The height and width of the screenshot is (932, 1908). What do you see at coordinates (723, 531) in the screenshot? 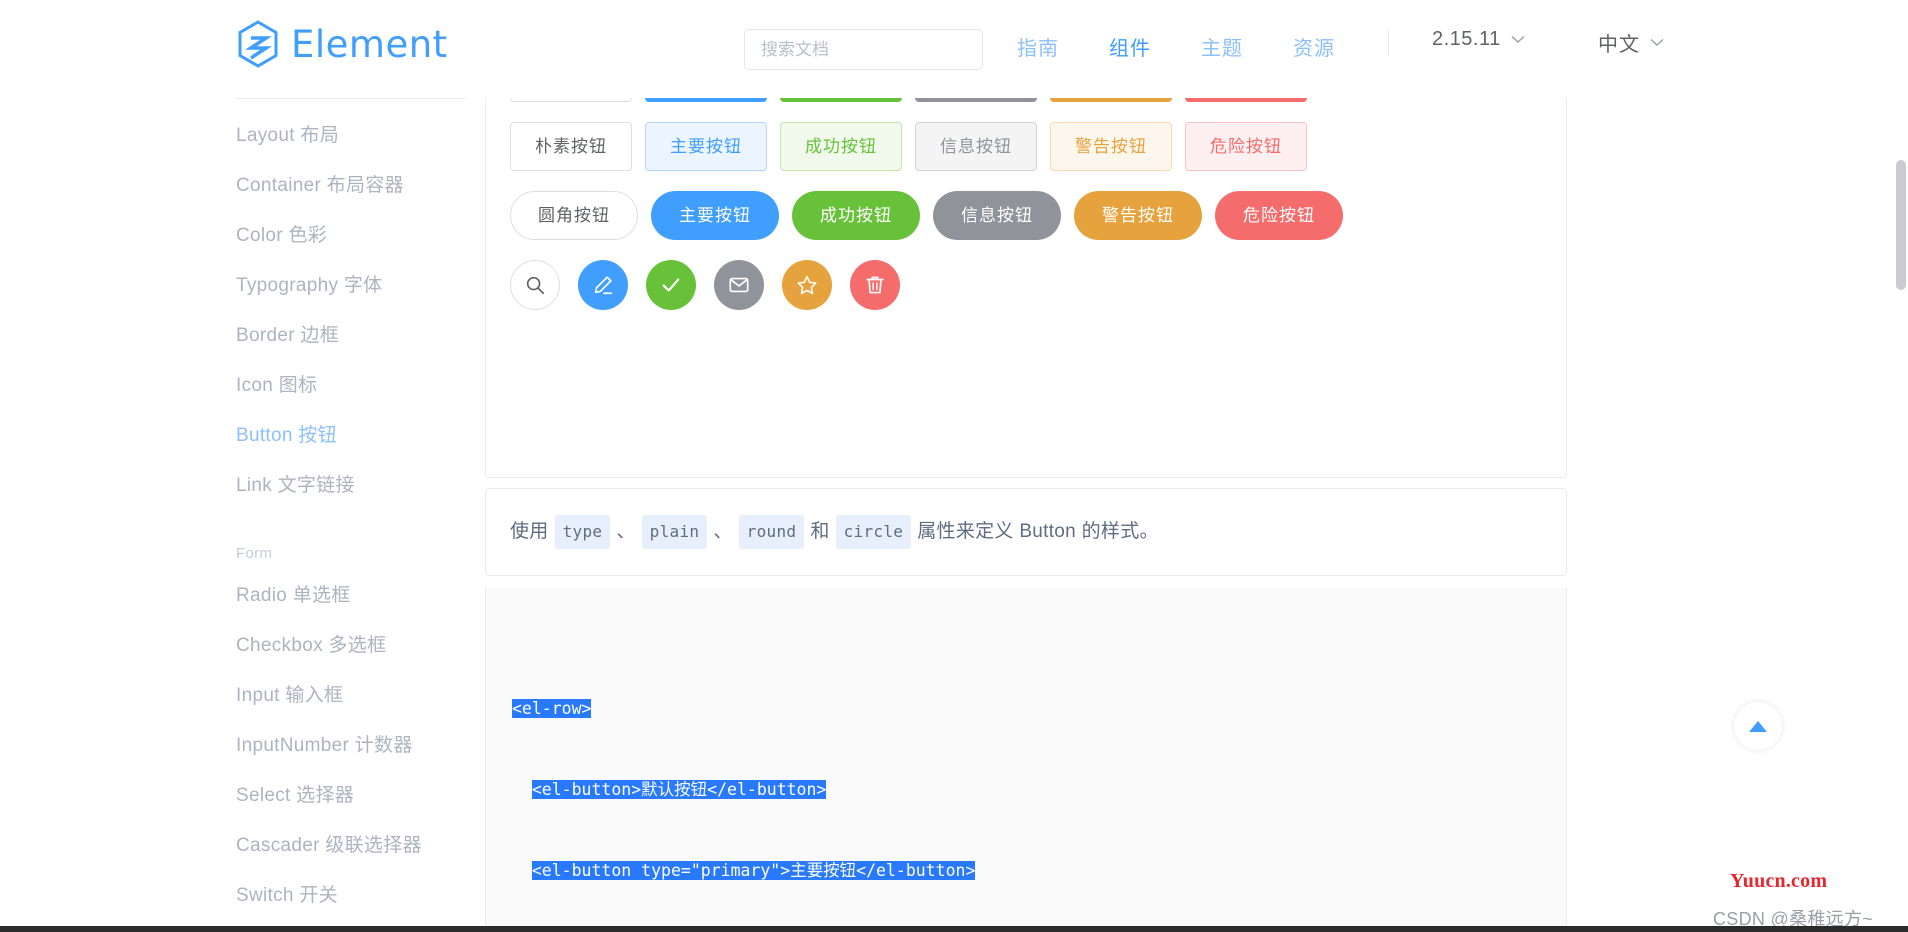
I see `desc-sep-2: 、` at bounding box center [723, 531].